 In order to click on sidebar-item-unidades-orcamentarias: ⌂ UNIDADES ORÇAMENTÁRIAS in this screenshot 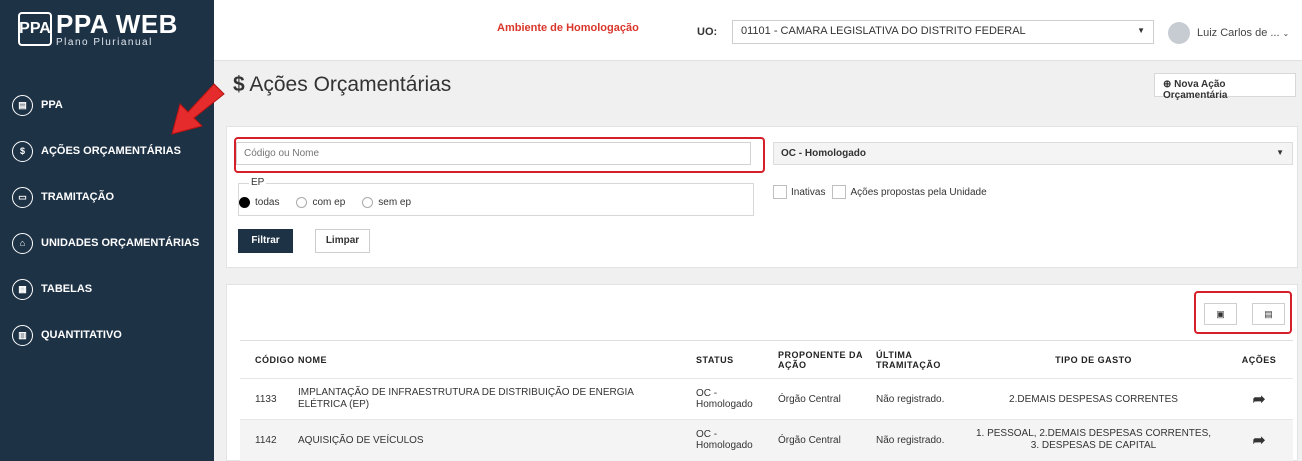, I will do `click(107, 243)`.